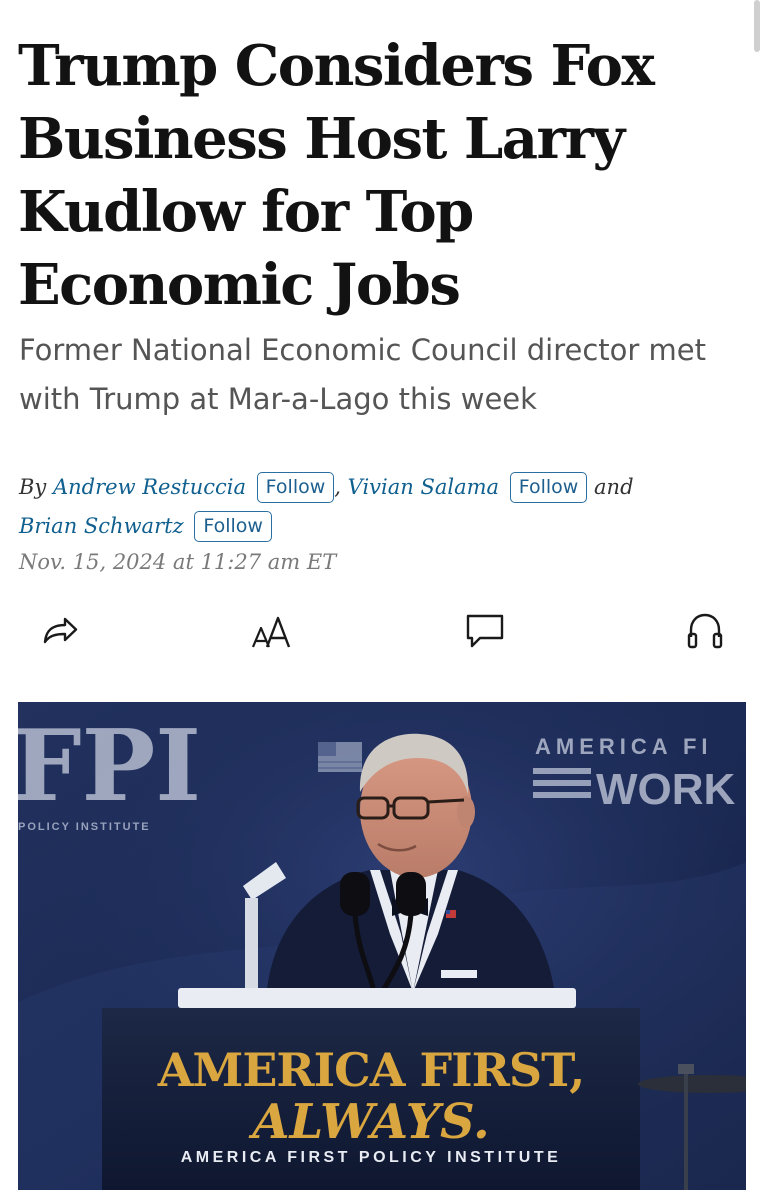 Image resolution: width=764 pixels, height=1200 pixels. I want to click on follow-button-brian-schwartz: Follow, so click(233, 526).